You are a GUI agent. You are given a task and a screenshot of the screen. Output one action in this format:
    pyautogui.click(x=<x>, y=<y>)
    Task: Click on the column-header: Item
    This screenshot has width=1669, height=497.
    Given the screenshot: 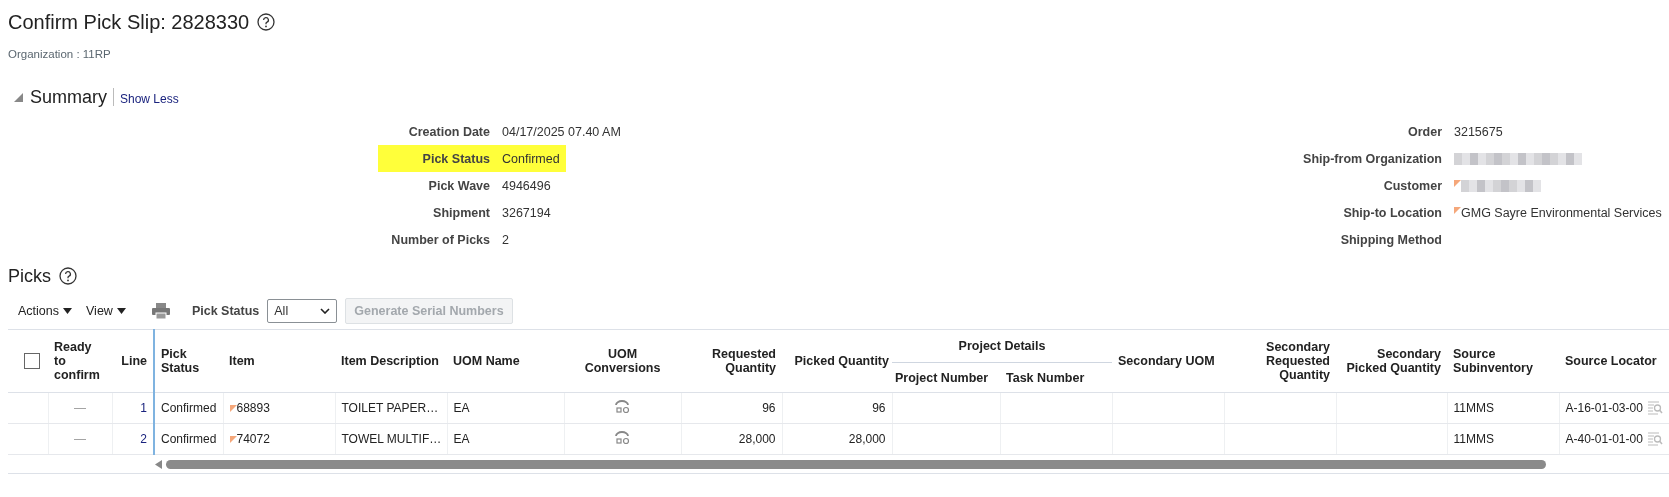 What is the action you would take?
    pyautogui.click(x=279, y=361)
    